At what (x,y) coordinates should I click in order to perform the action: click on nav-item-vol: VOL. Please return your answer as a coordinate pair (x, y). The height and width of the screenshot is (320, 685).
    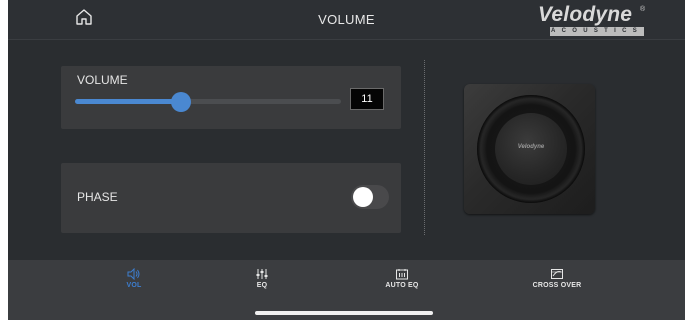
    Looking at the image, I should click on (134, 278).